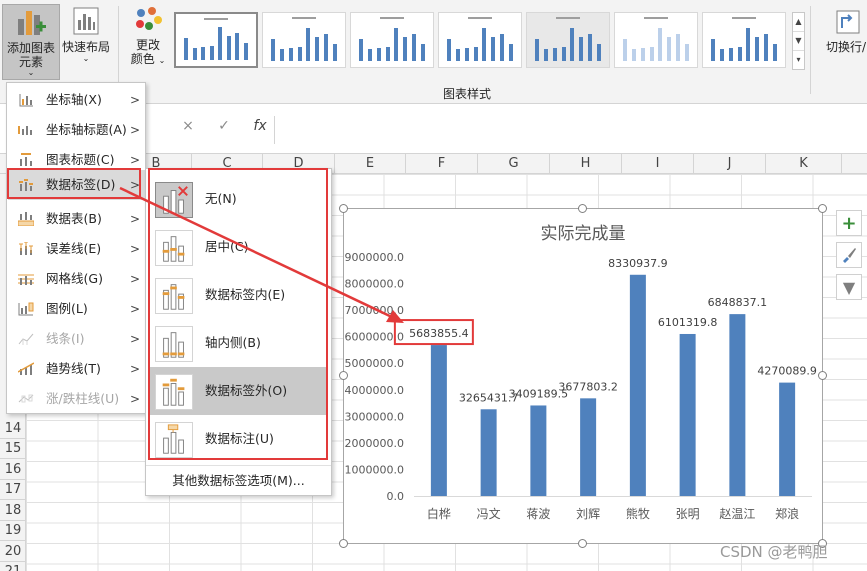 This screenshot has width=867, height=571. What do you see at coordinates (849, 287) in the screenshot?
I see `chart-filter-icon: ▼` at bounding box center [849, 287].